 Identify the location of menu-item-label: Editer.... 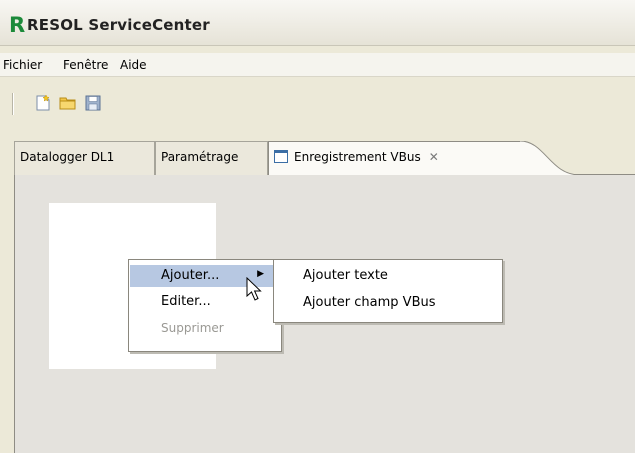
(186, 301).